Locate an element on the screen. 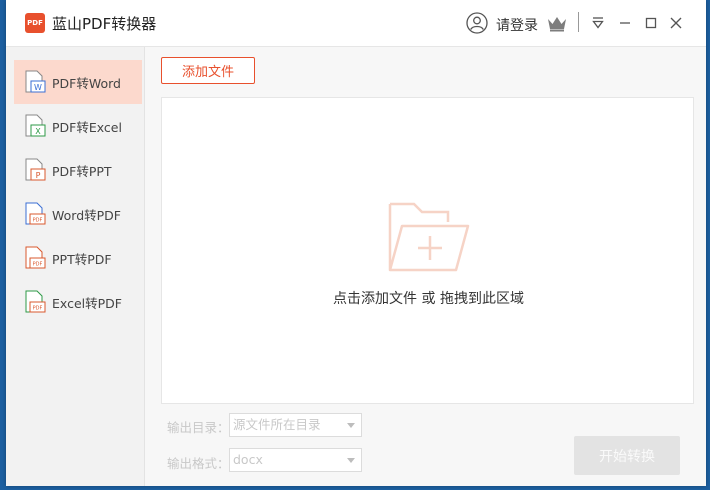  sidebar-item-label: PPT转PDF is located at coordinates (82, 259).